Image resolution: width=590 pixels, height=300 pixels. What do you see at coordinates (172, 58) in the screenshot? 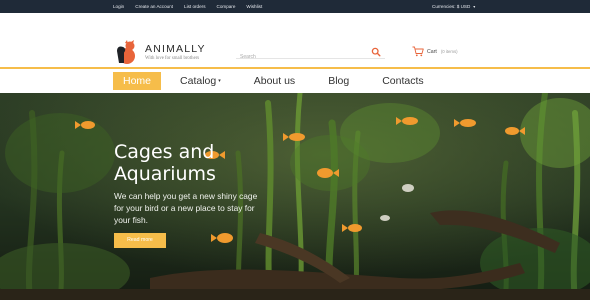
I see `logo-tagline: With love for small brothers` at bounding box center [172, 58].